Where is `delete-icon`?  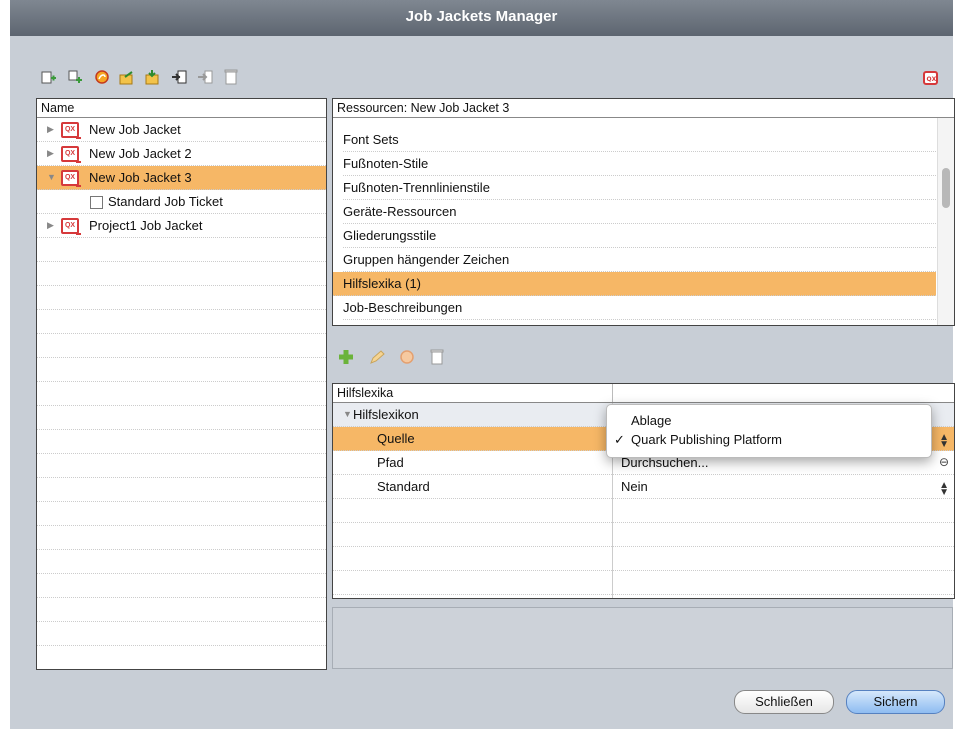 delete-icon is located at coordinates (437, 357).